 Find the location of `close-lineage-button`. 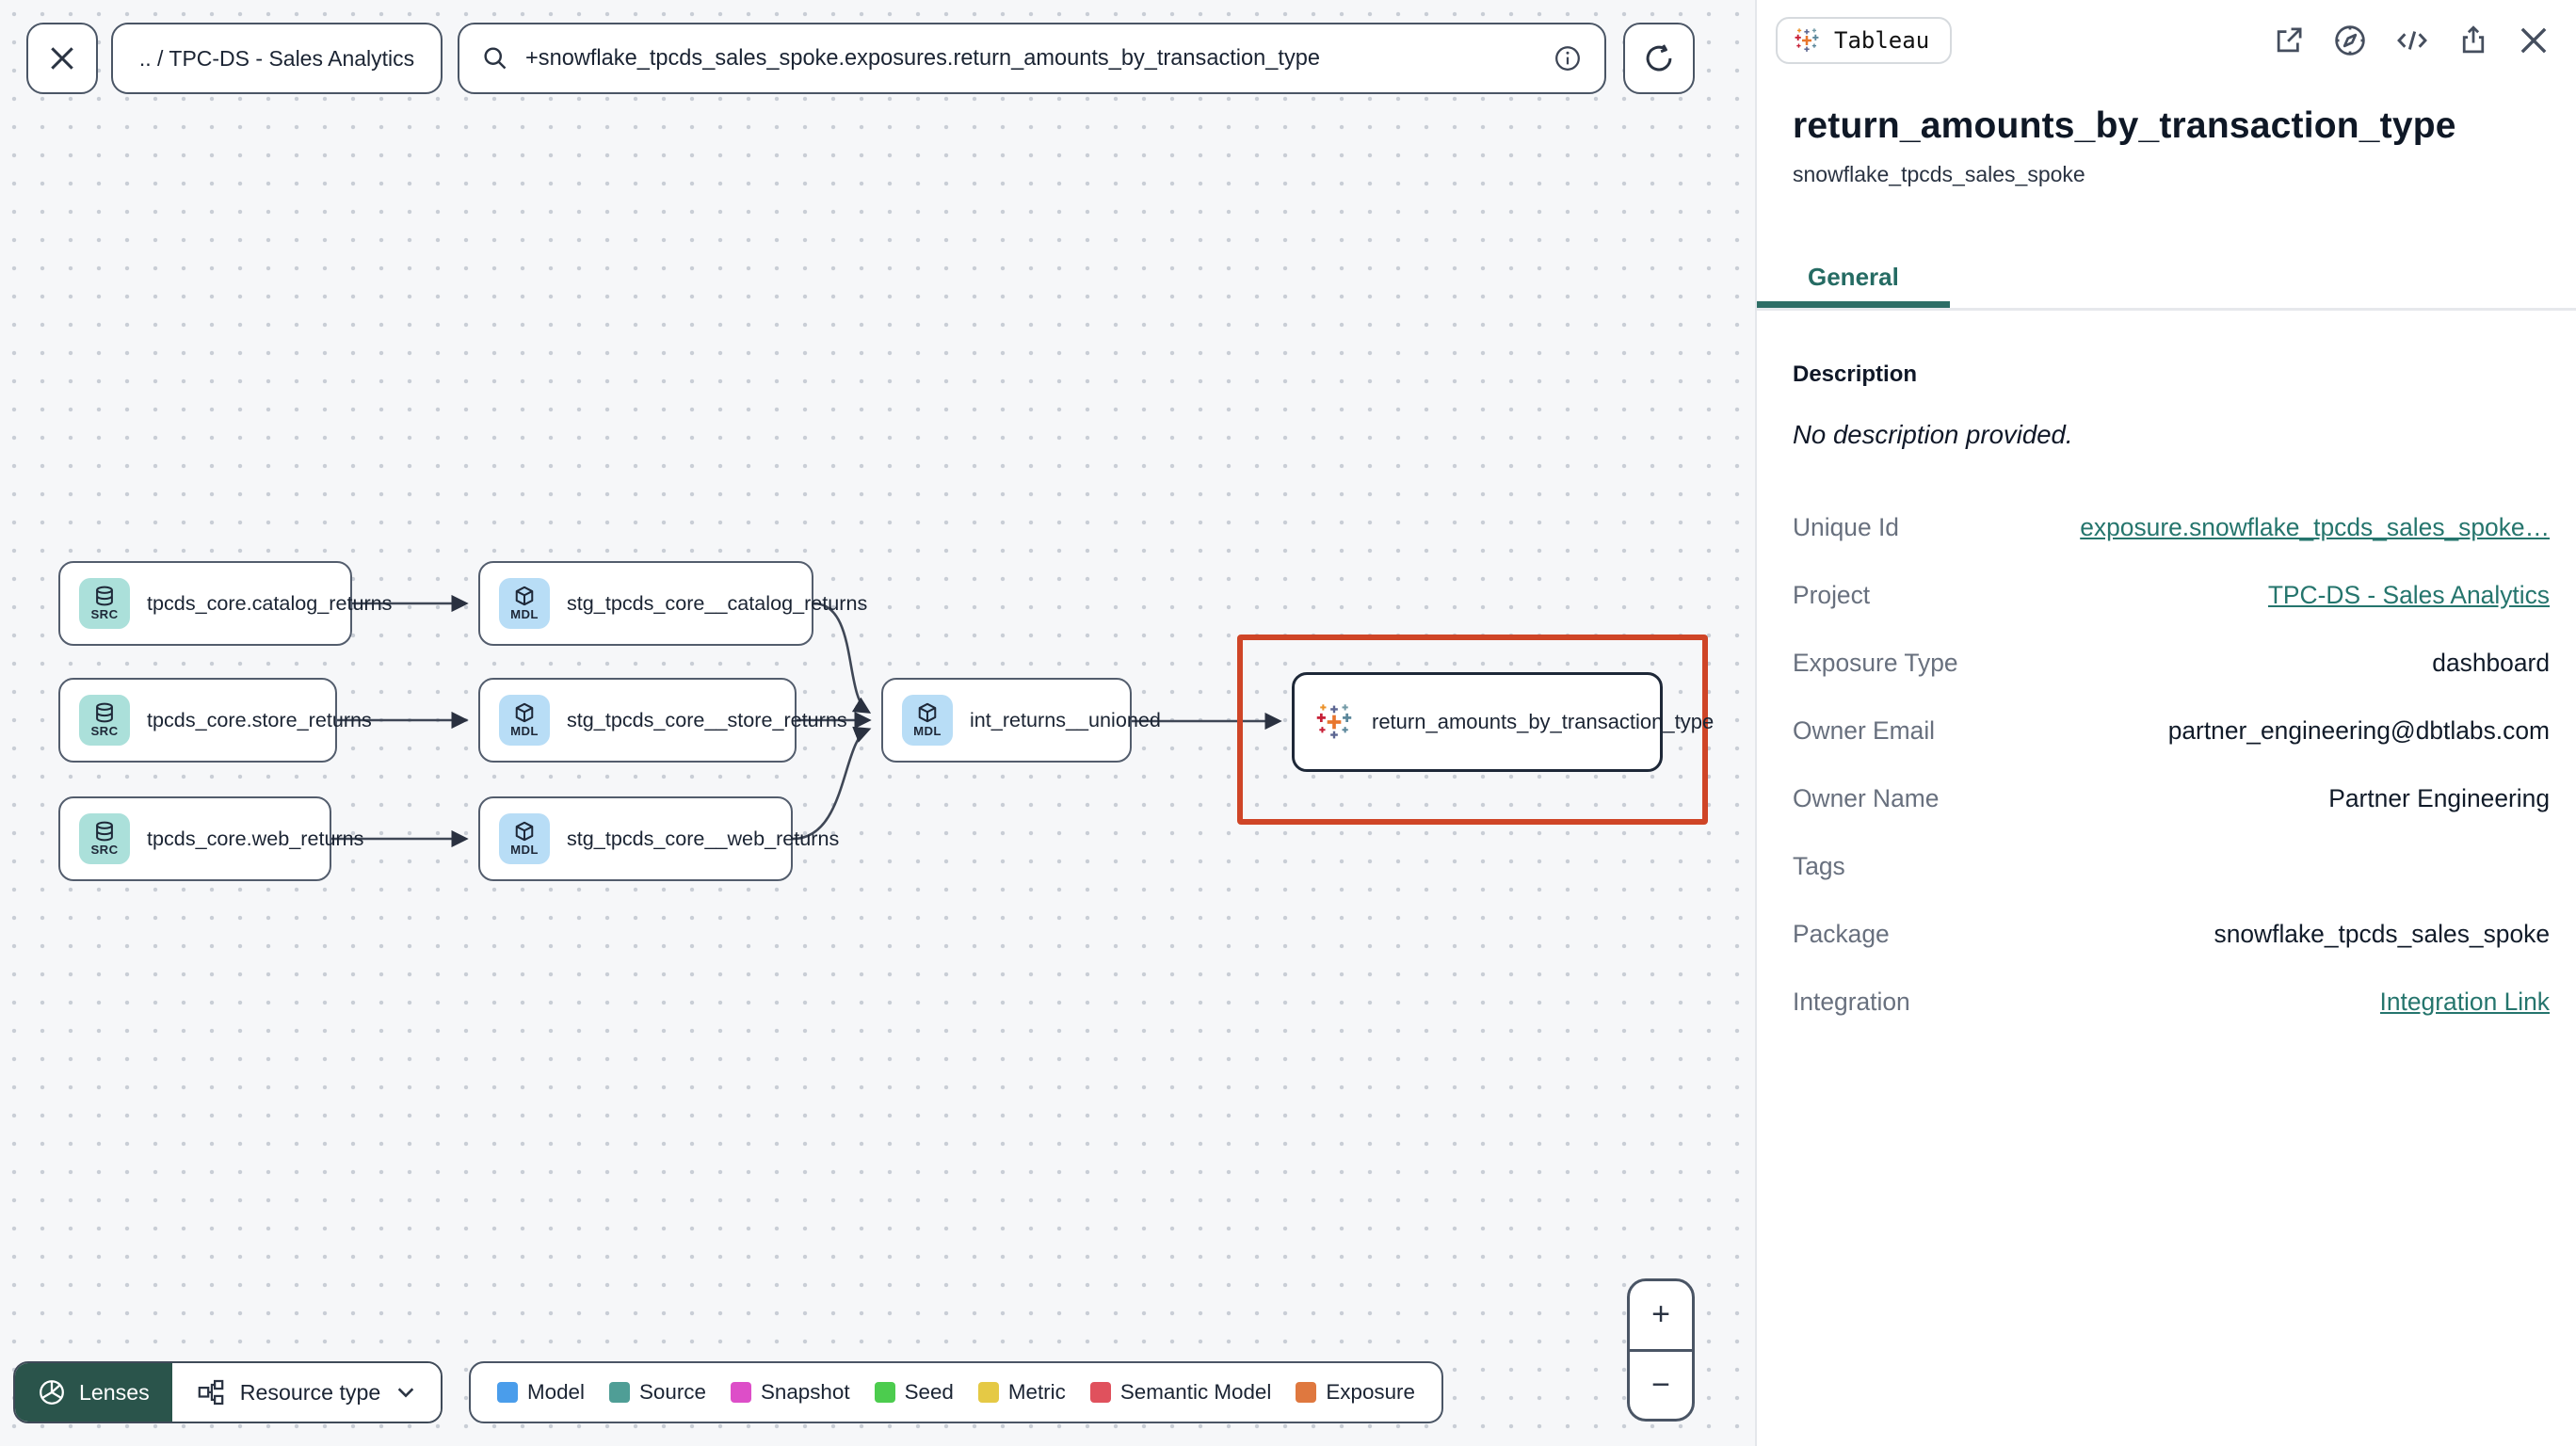

close-lineage-button is located at coordinates (62, 58).